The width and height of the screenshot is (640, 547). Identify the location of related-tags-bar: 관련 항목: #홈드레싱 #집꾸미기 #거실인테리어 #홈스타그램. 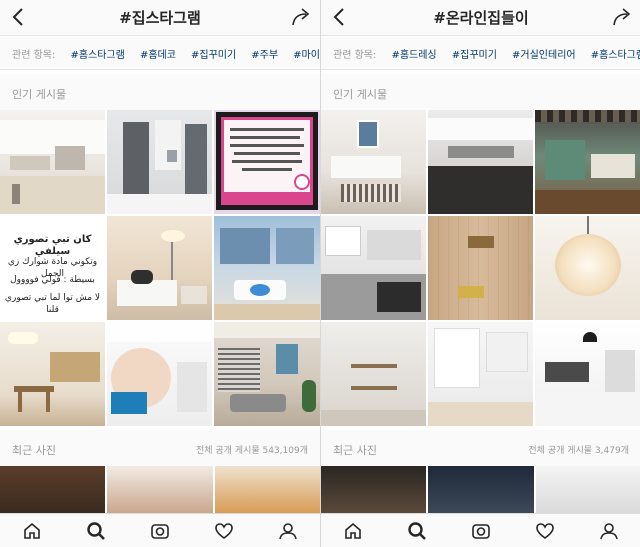
(480, 53).